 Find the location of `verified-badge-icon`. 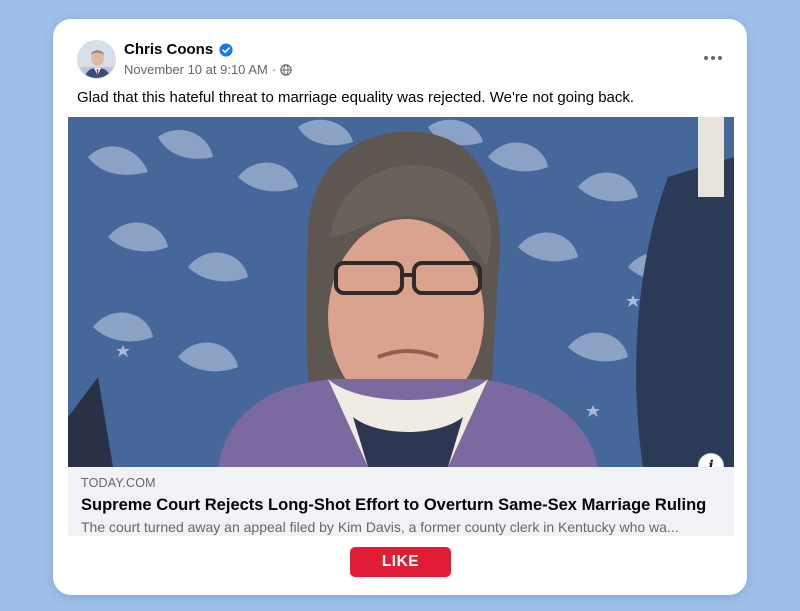

verified-badge-icon is located at coordinates (226, 49).